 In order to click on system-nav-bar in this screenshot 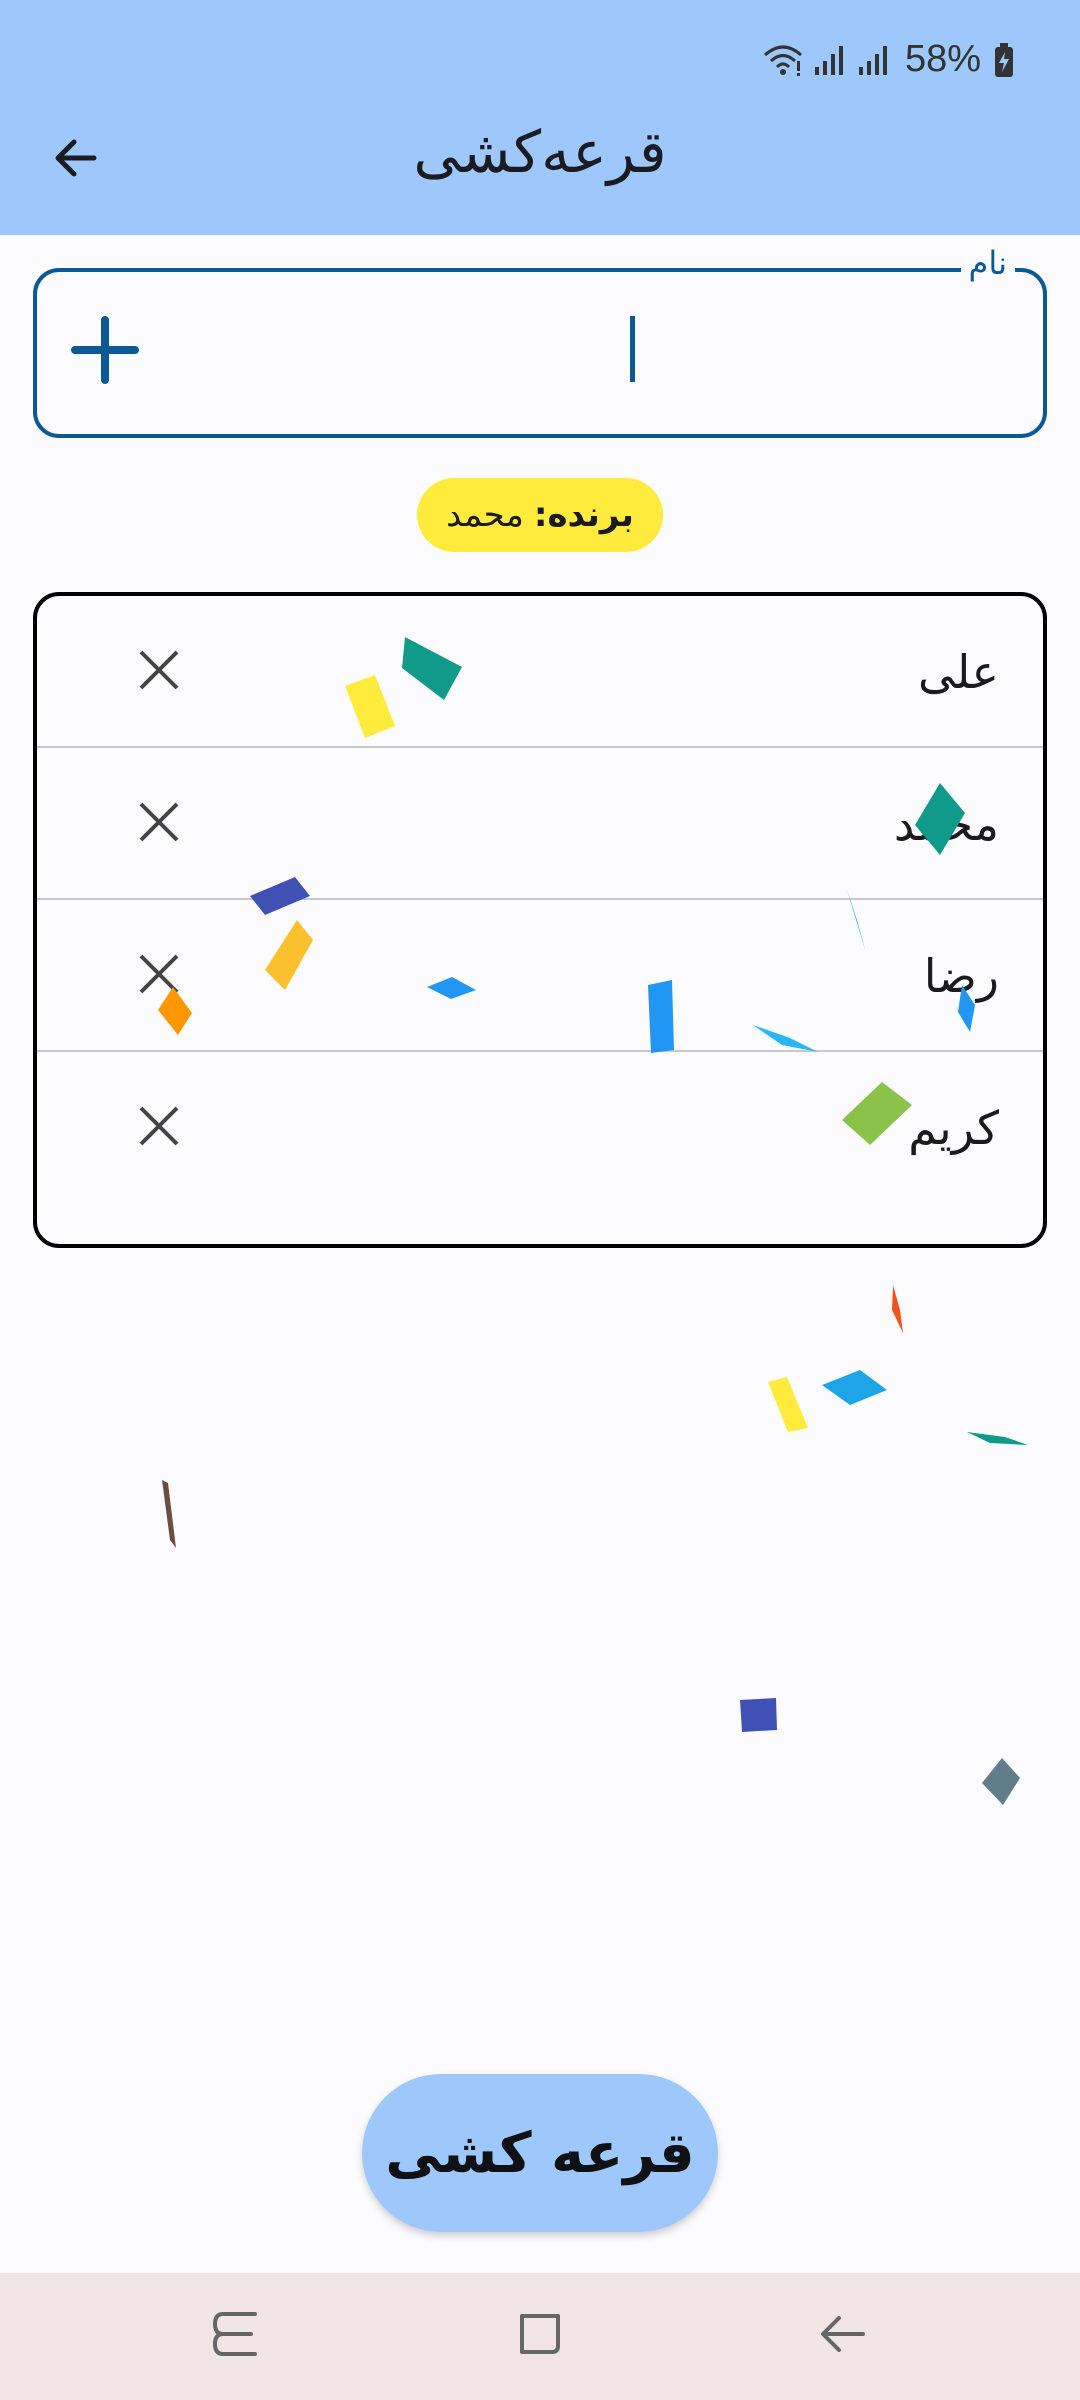, I will do `click(540, 2336)`.